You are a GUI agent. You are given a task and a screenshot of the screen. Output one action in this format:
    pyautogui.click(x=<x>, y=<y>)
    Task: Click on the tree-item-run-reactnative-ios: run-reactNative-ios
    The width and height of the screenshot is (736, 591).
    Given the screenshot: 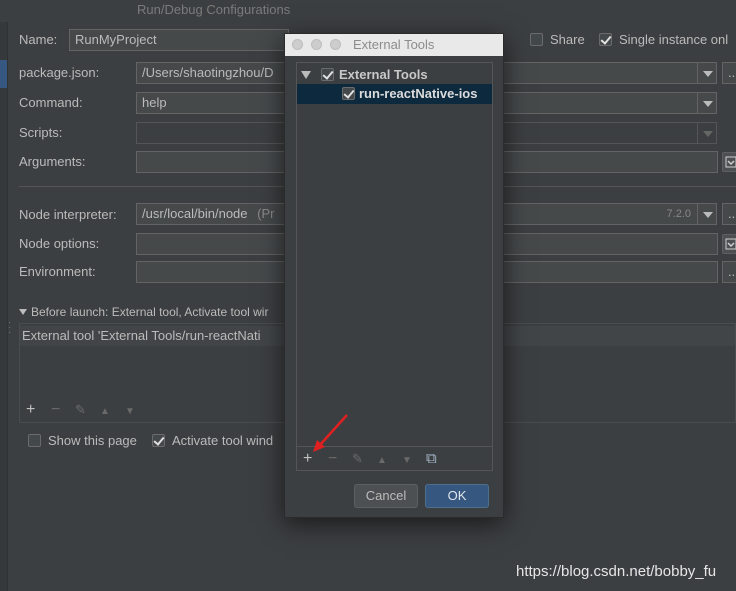 What is the action you would take?
    pyautogui.click(x=394, y=94)
    